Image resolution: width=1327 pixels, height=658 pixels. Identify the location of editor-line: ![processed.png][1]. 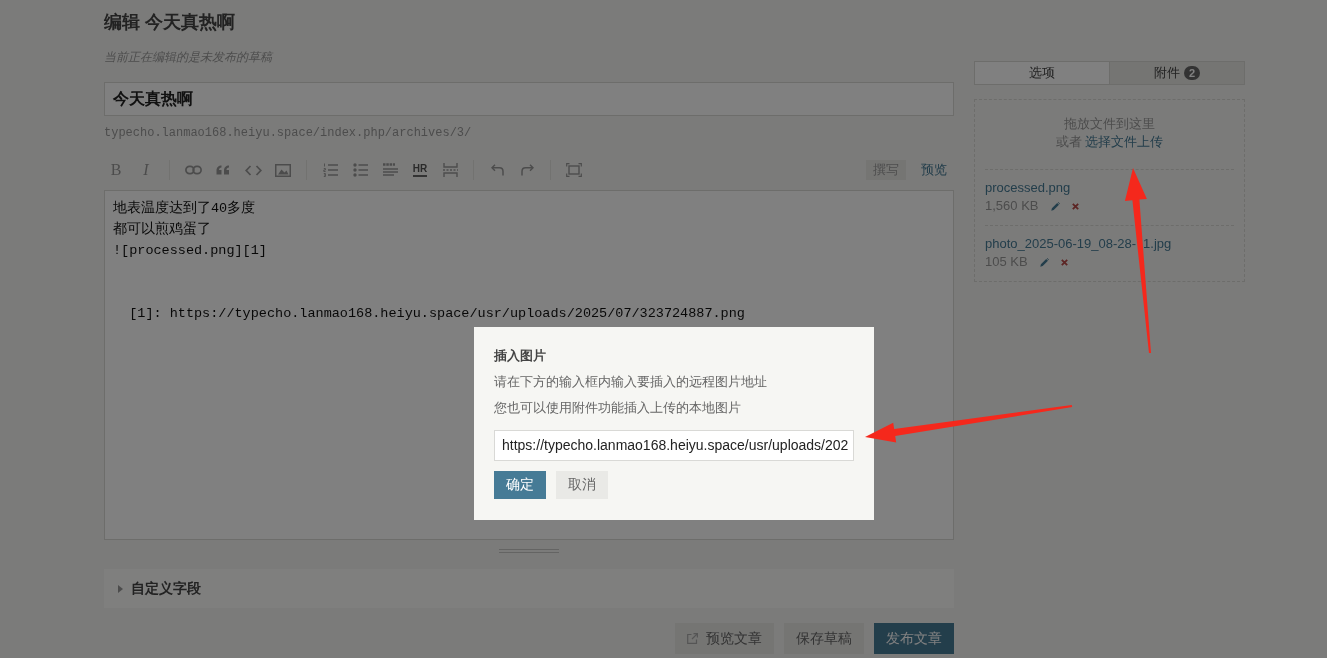
(190, 251).